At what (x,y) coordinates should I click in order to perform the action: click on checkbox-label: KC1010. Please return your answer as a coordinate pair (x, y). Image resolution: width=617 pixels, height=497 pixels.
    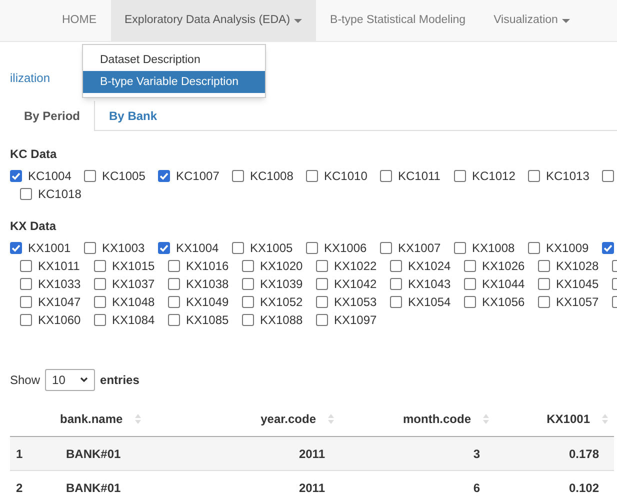
    Looking at the image, I should click on (346, 176).